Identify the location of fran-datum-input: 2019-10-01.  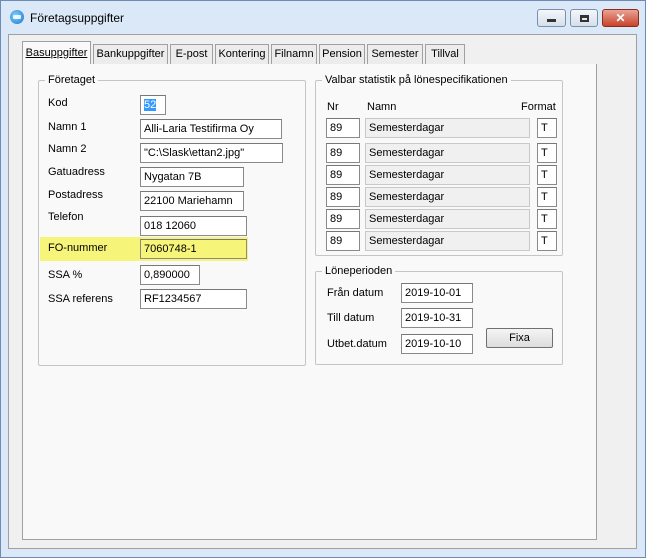
(437, 293).